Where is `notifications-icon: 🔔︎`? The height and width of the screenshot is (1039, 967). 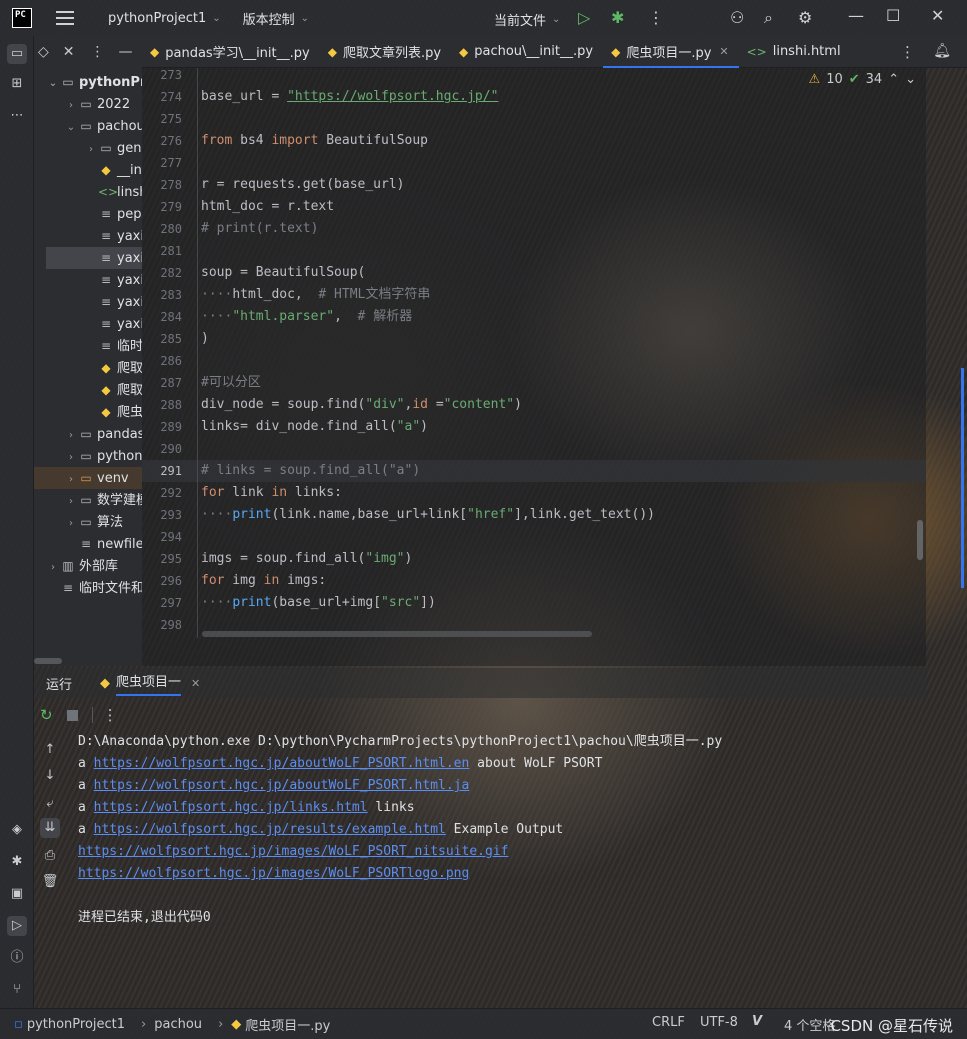
notifications-icon: 🔔︎ is located at coordinates (942, 51).